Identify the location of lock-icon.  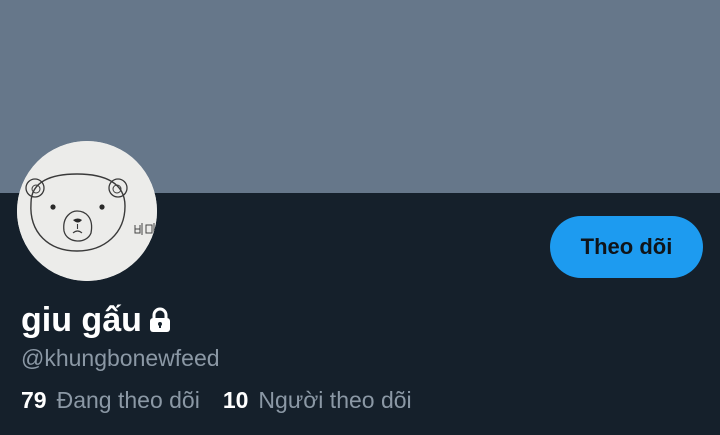
(160, 322).